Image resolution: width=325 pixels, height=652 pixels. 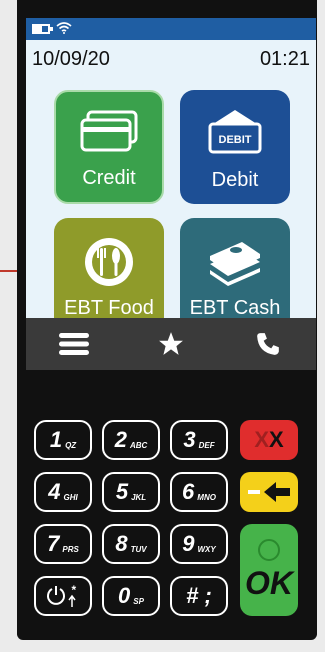 I want to click on key-9: 9 WXY, so click(x=199, y=544).